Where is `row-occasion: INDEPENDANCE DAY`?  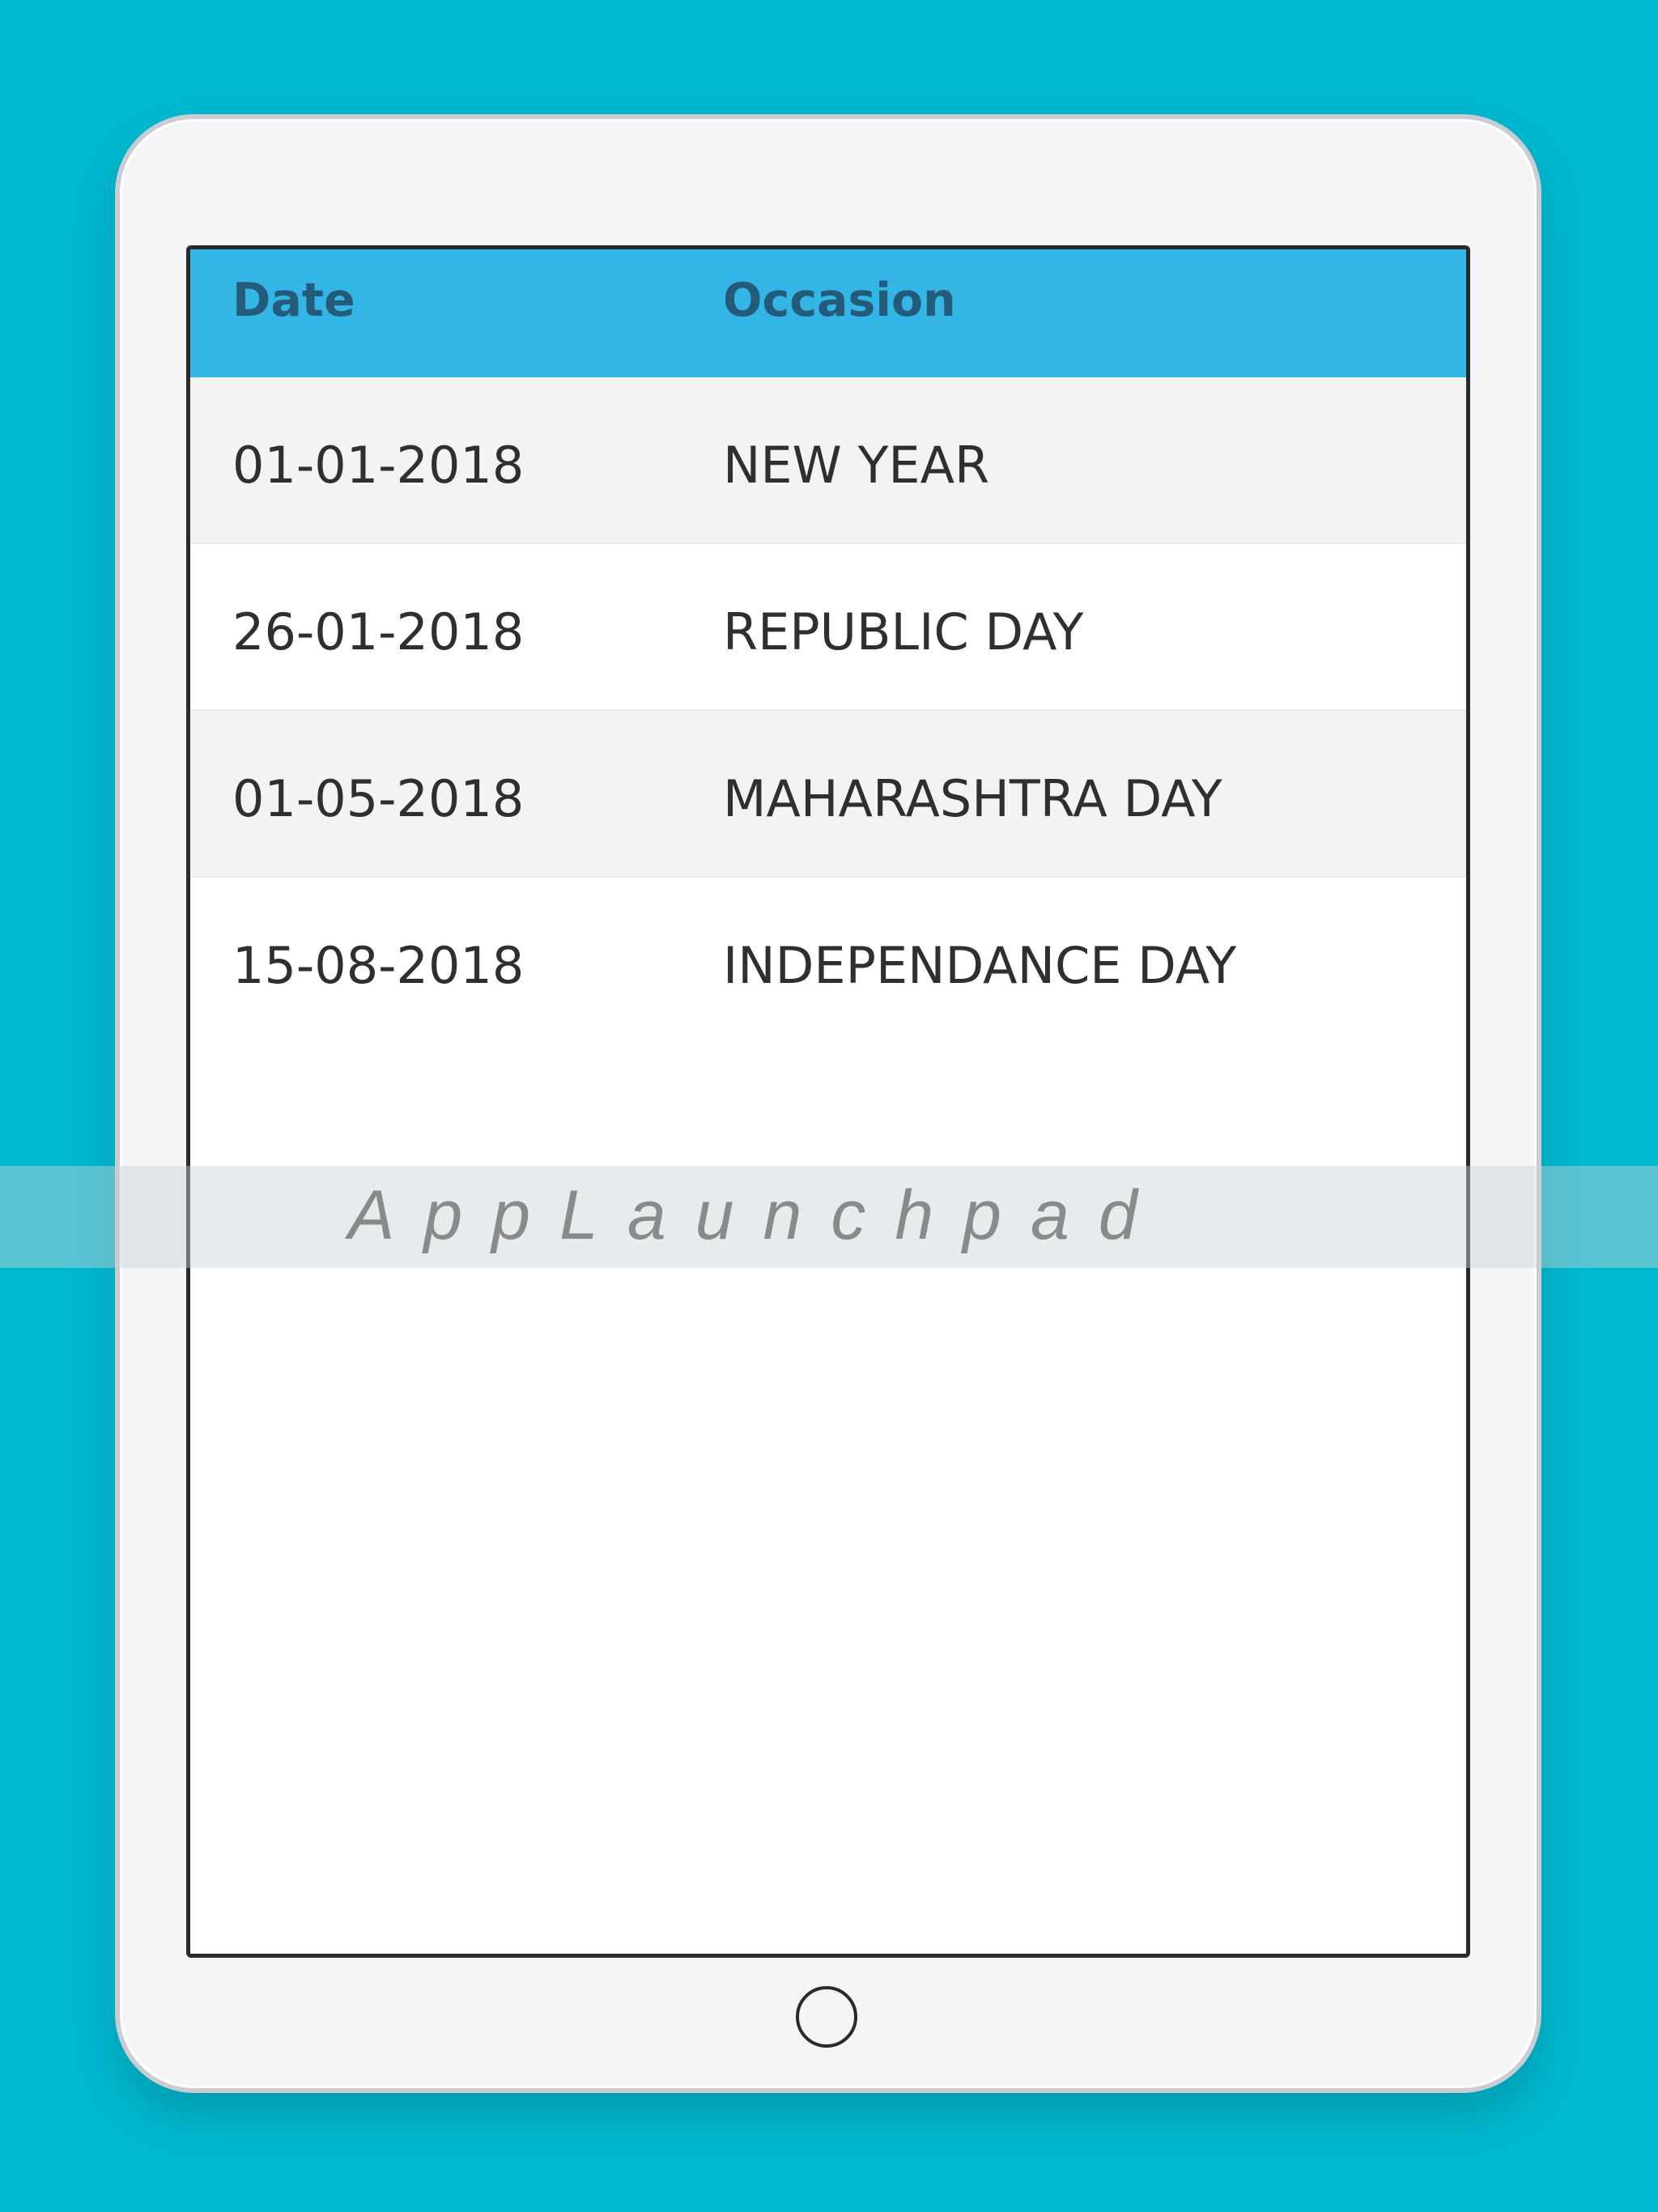 row-occasion: INDEPENDANCE DAY is located at coordinates (980, 966).